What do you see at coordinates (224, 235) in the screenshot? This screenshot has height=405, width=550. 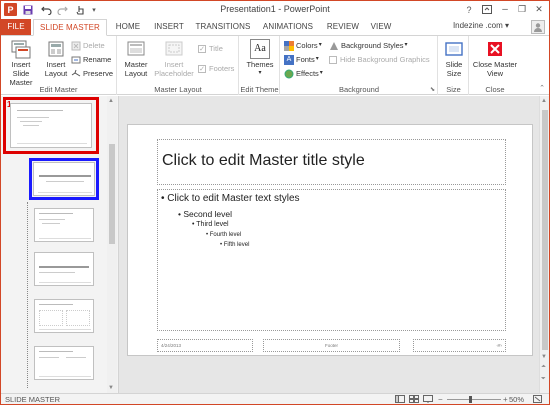 I see `text-level-4: • Fourth level` at bounding box center [224, 235].